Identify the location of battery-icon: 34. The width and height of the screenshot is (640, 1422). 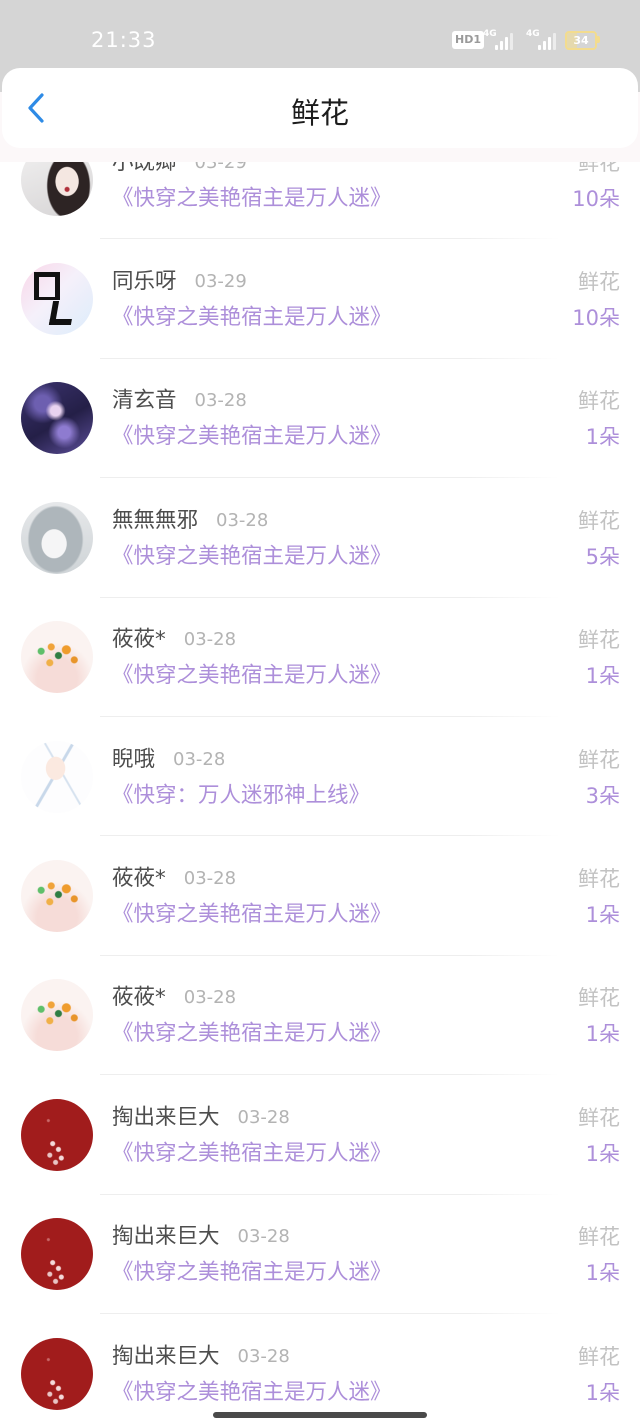
(581, 40).